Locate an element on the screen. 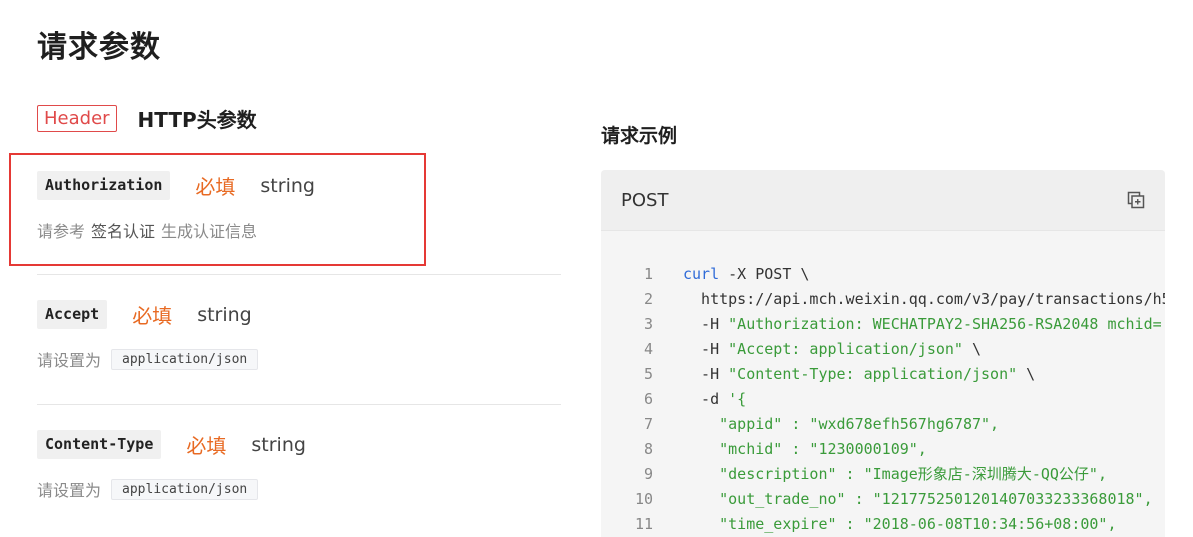 The width and height of the screenshot is (1193, 537). line-number: 8 is located at coordinates (648, 449).